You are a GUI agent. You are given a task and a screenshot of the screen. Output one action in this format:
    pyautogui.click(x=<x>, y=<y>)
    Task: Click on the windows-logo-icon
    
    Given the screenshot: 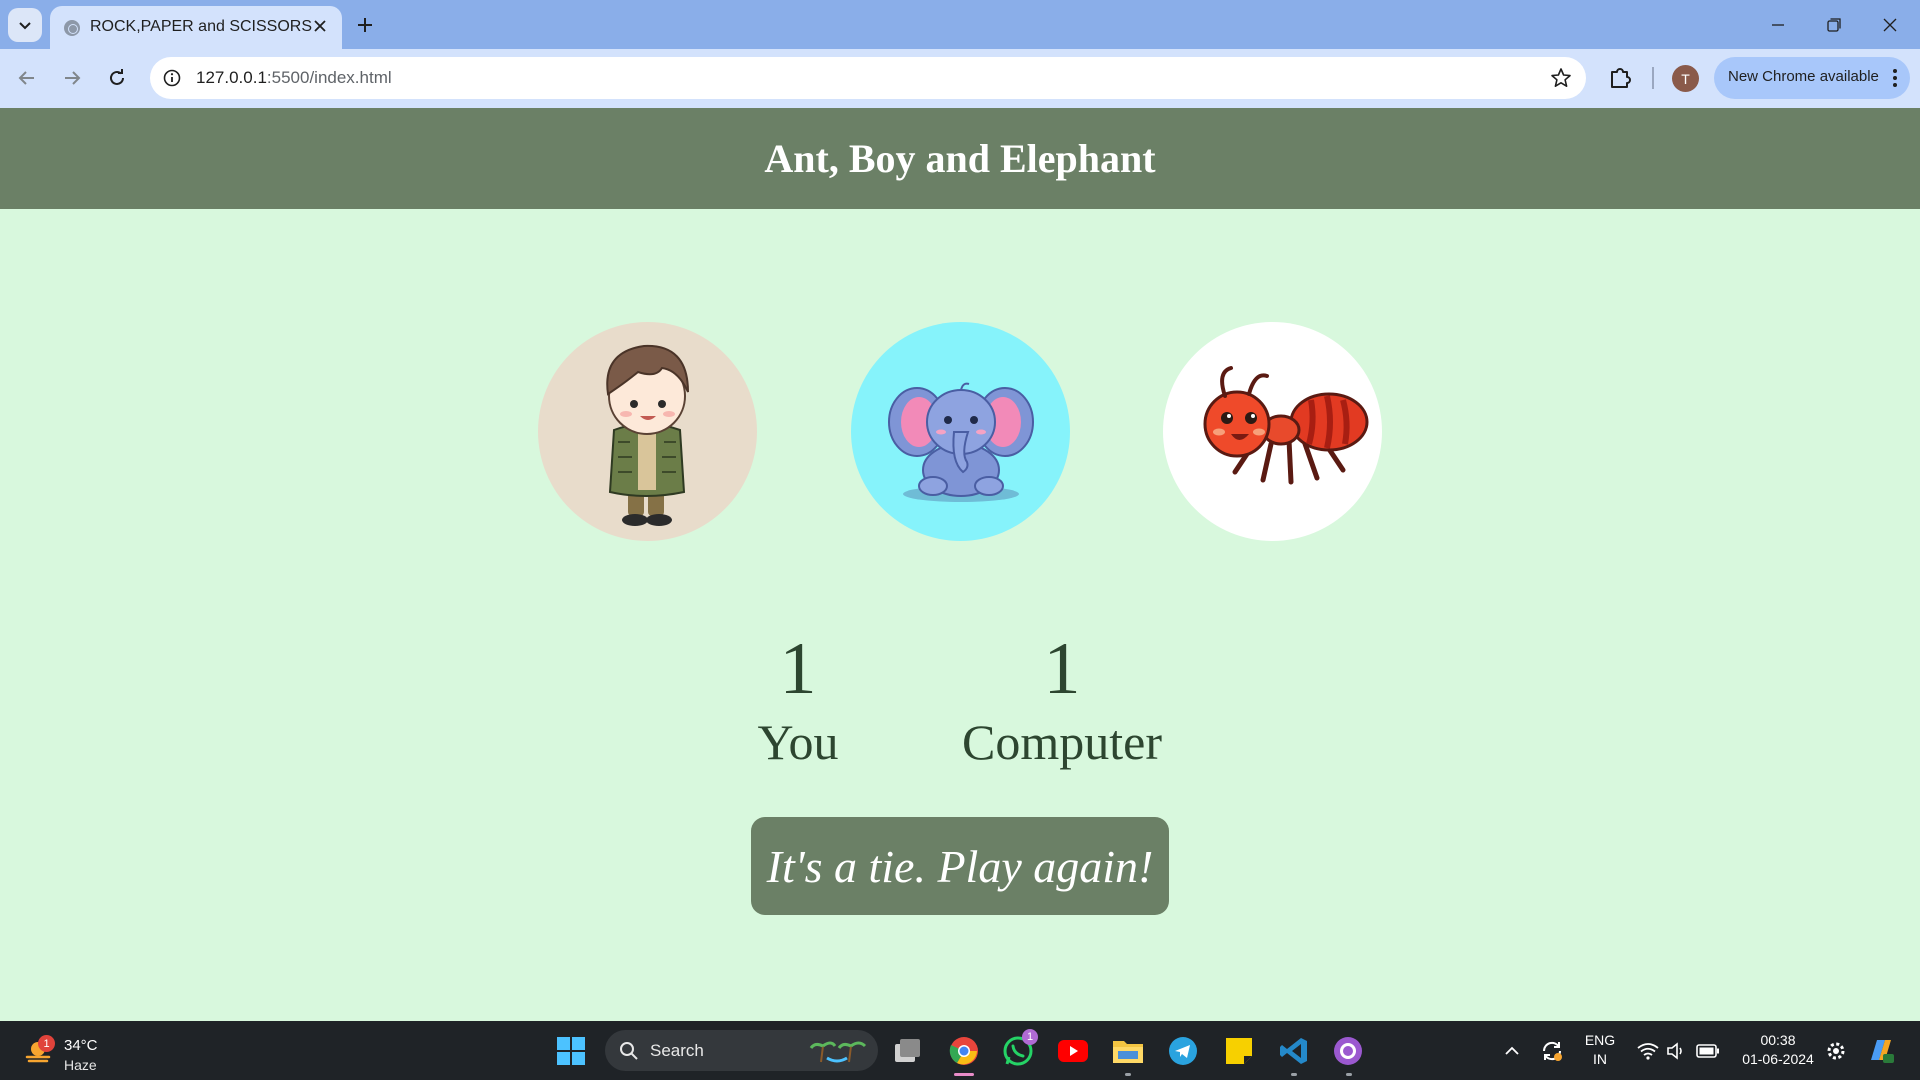 What is the action you would take?
    pyautogui.click(x=571, y=1051)
    